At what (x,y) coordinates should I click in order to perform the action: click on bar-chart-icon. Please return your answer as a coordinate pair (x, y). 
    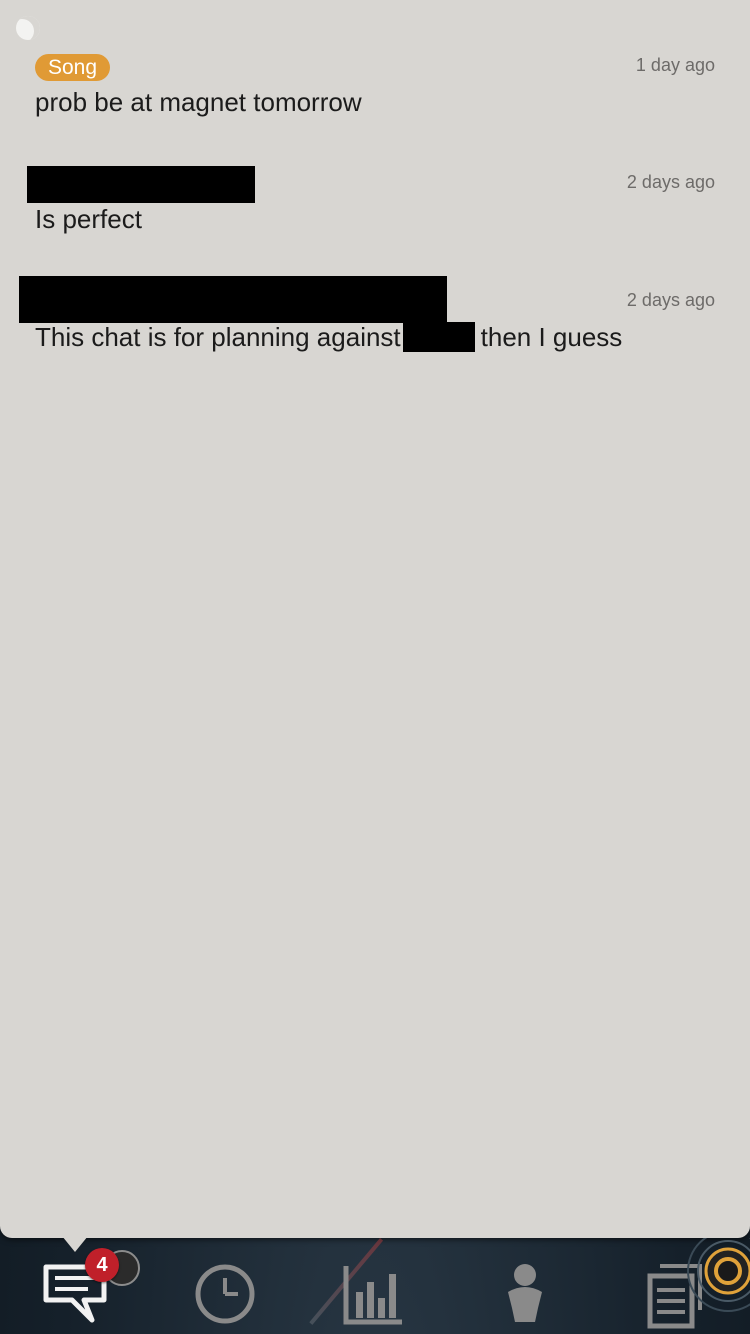
    Looking at the image, I should click on (372, 1295).